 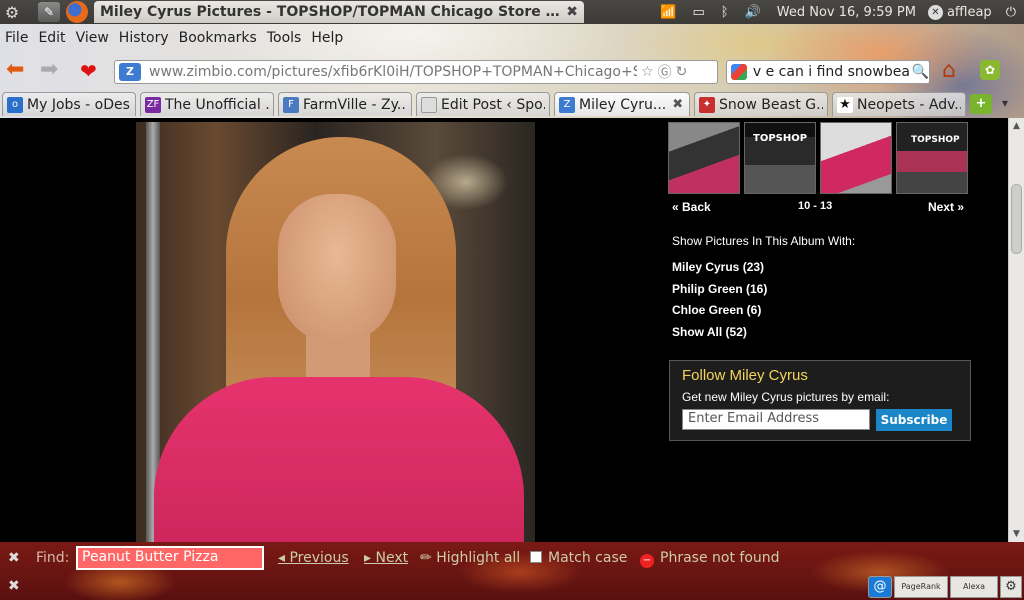 I want to click on scroll-thumb, so click(x=1016, y=219).